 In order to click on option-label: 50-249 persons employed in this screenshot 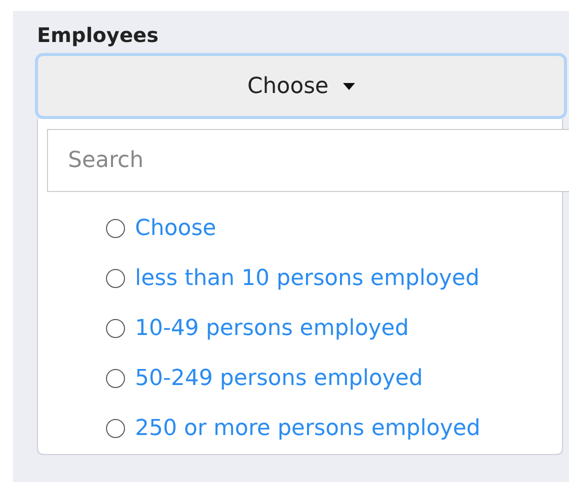, I will do `click(279, 378)`.